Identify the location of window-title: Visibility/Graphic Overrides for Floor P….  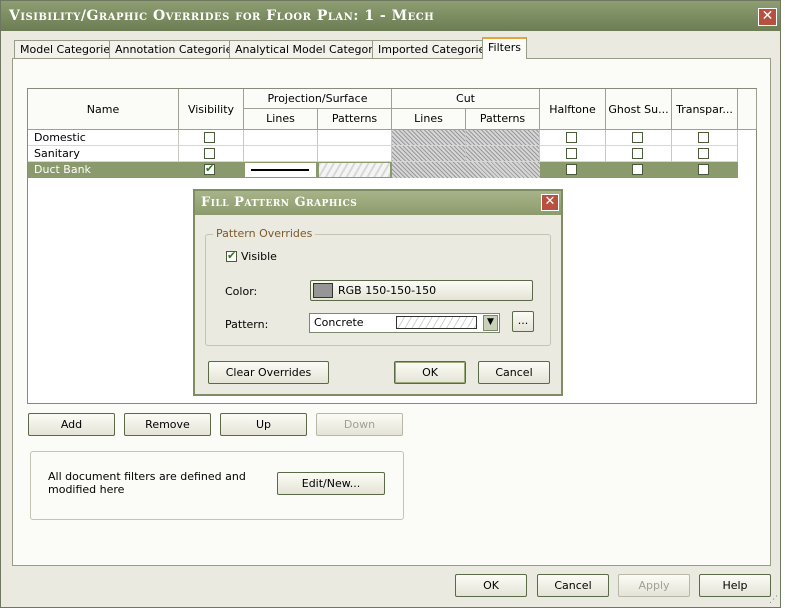
(390, 16).